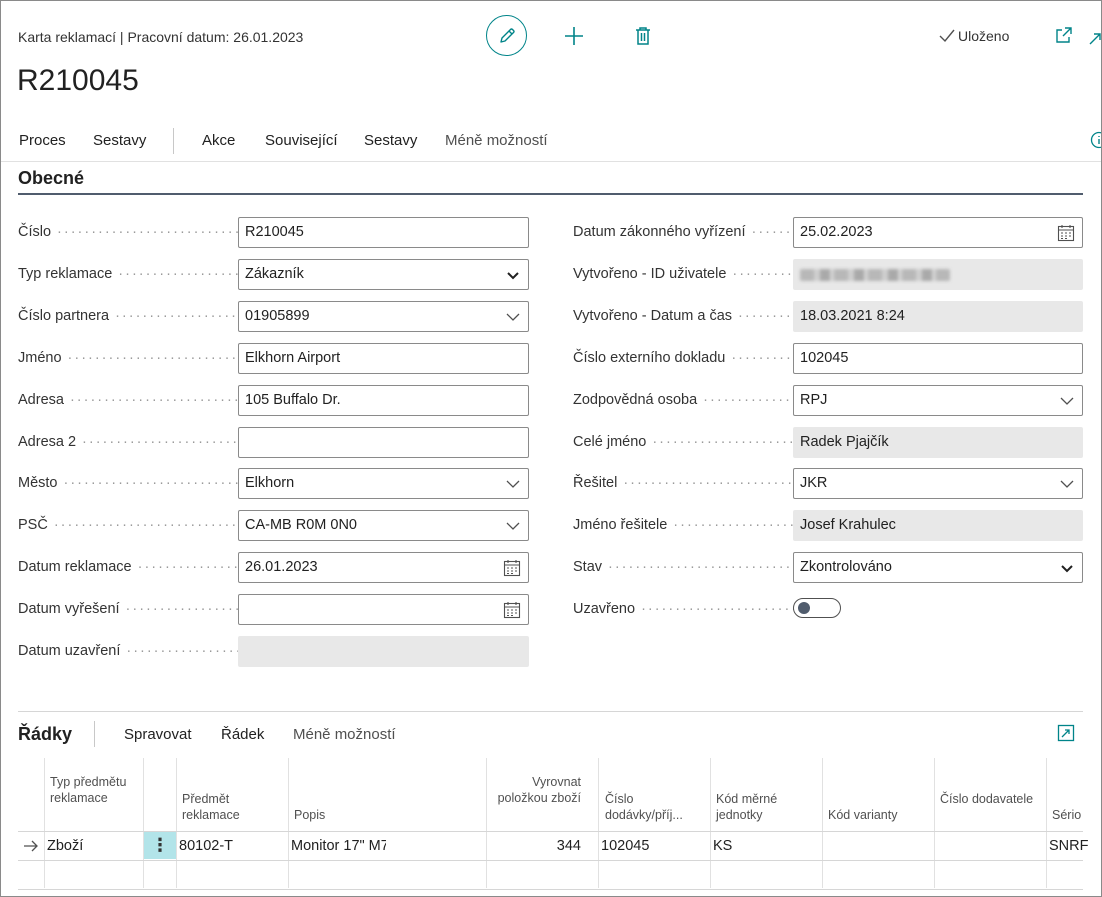  What do you see at coordinates (344, 734) in the screenshot?
I see `lines-action-fewer-options: Méně možností` at bounding box center [344, 734].